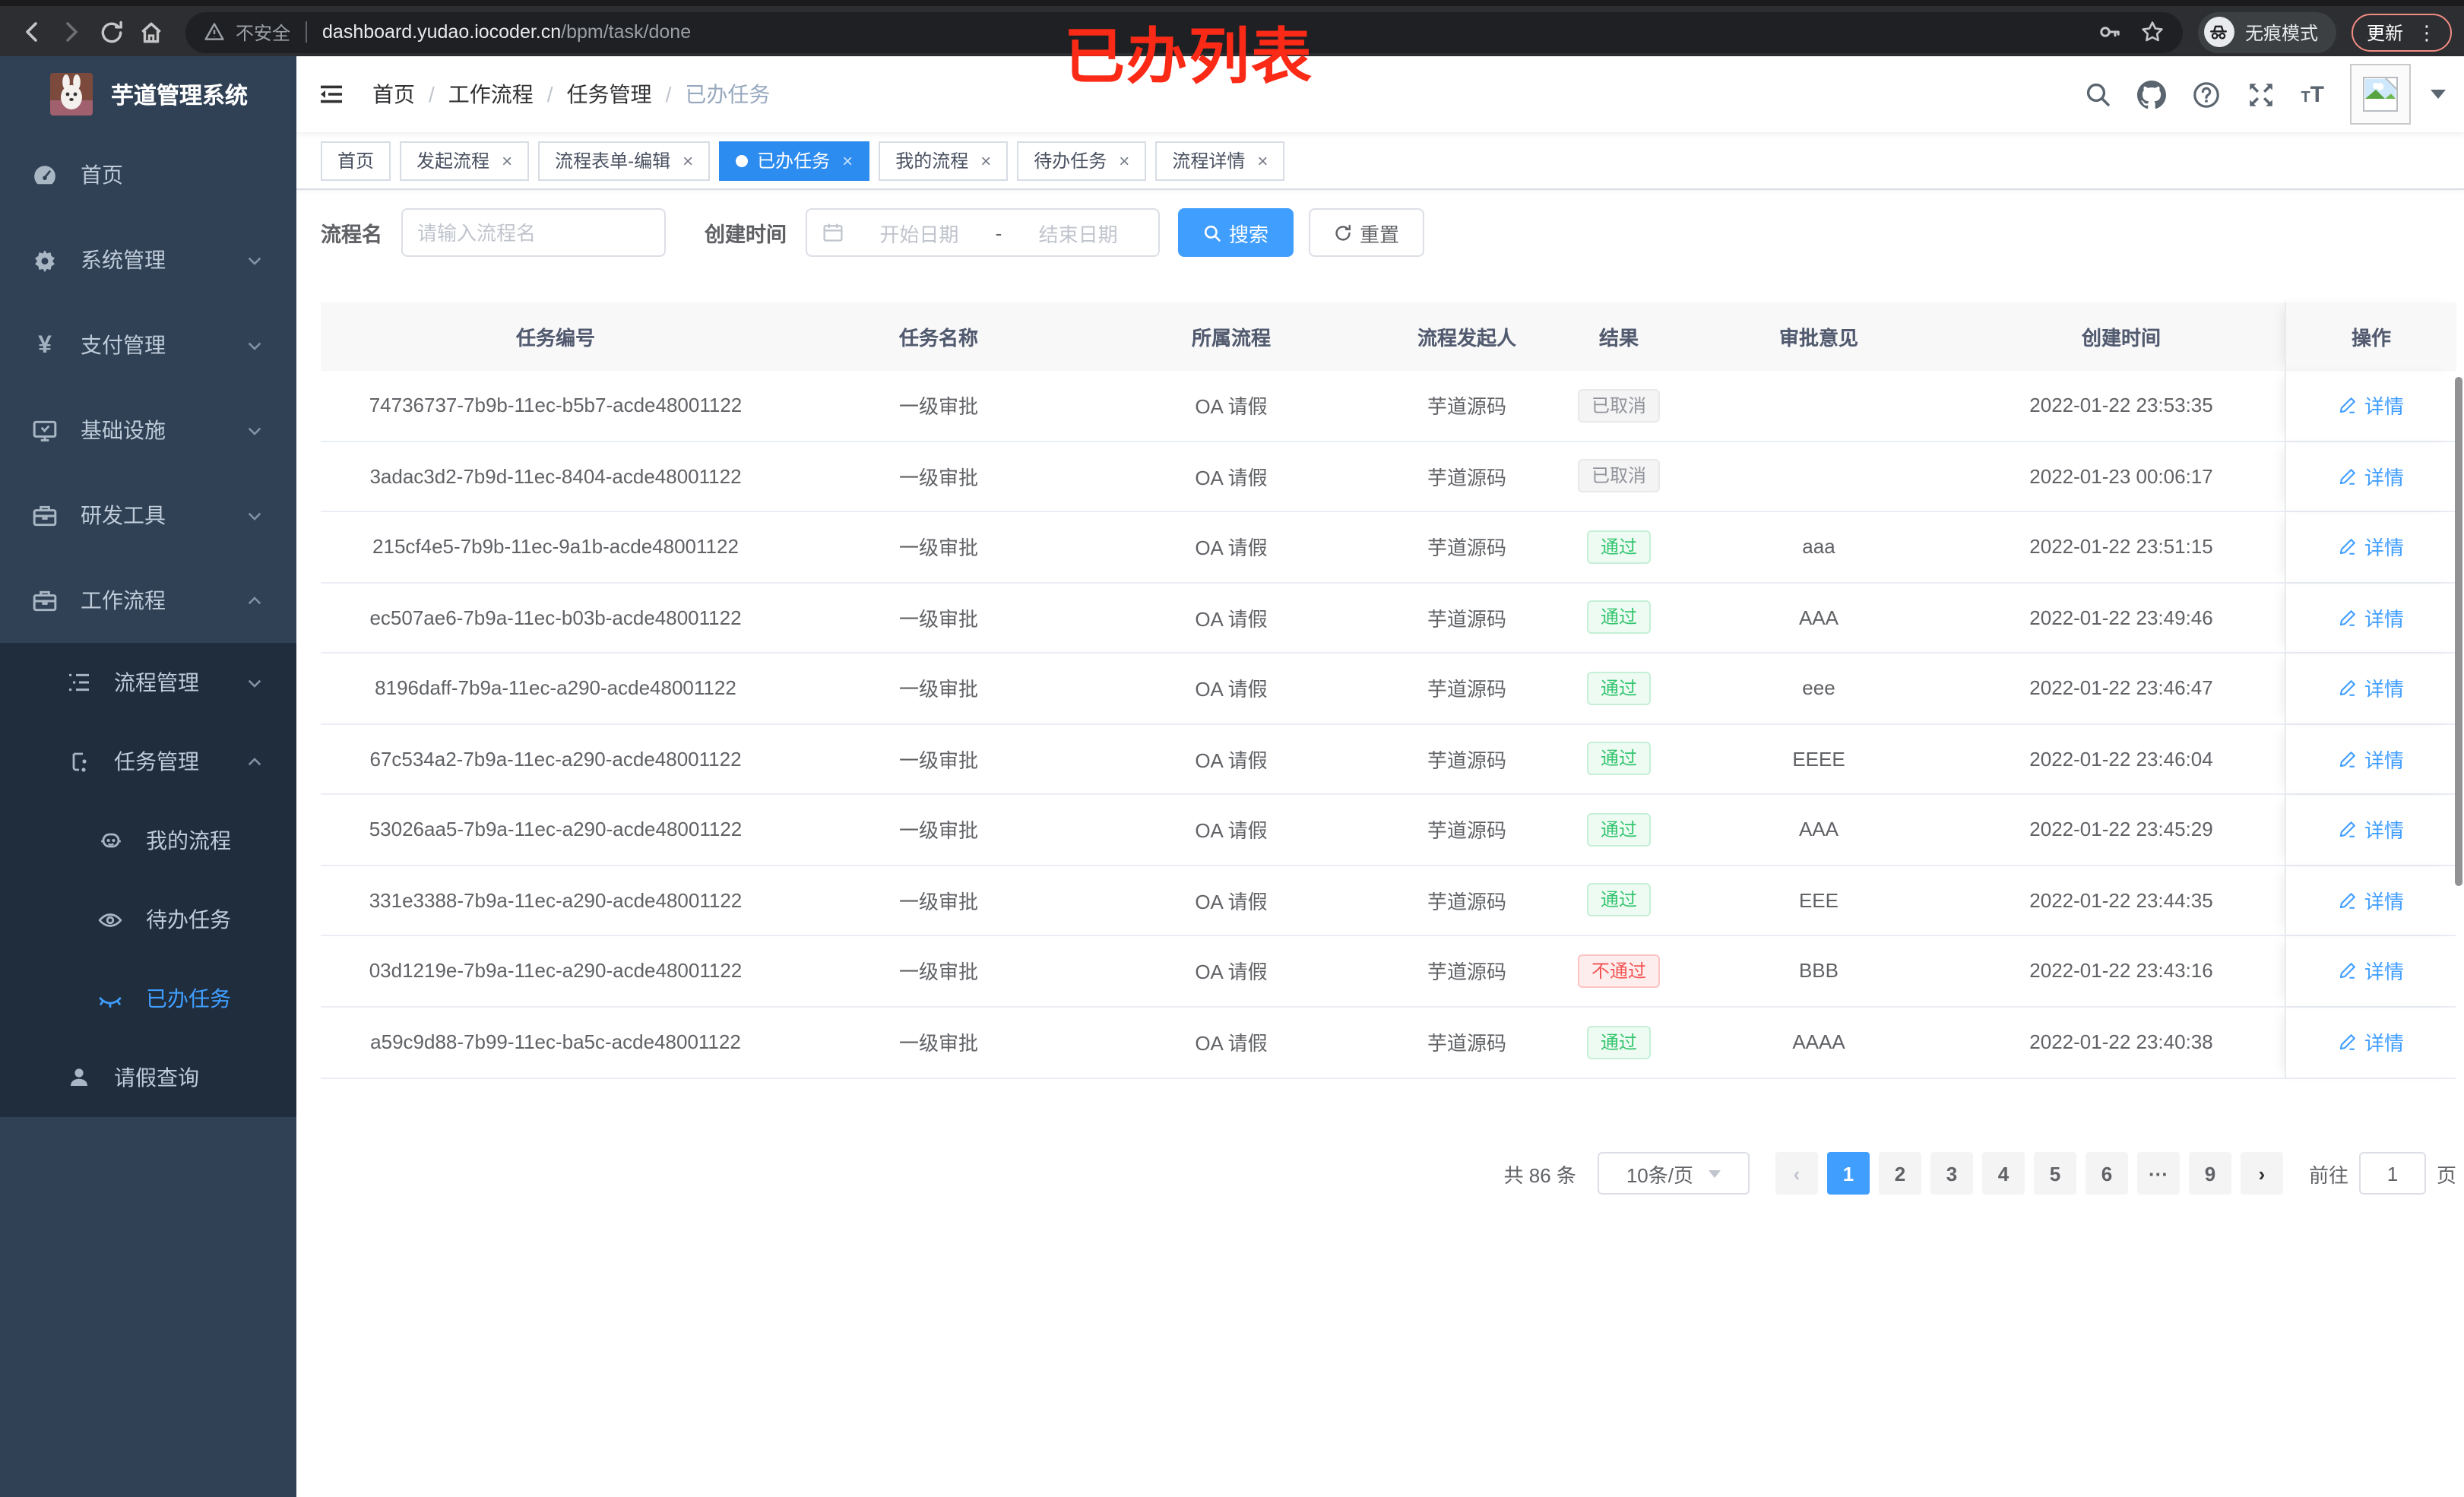 The image size is (2464, 1497). What do you see at coordinates (148, 515) in the screenshot?
I see `sidebar-item-devtools: 研发工具` at bounding box center [148, 515].